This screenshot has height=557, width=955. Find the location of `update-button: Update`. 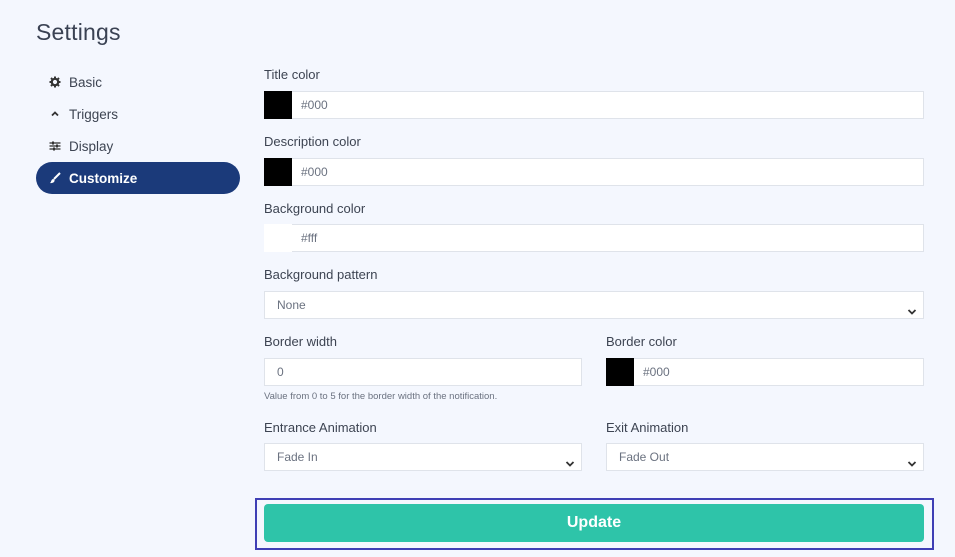

update-button: Update is located at coordinates (594, 523).